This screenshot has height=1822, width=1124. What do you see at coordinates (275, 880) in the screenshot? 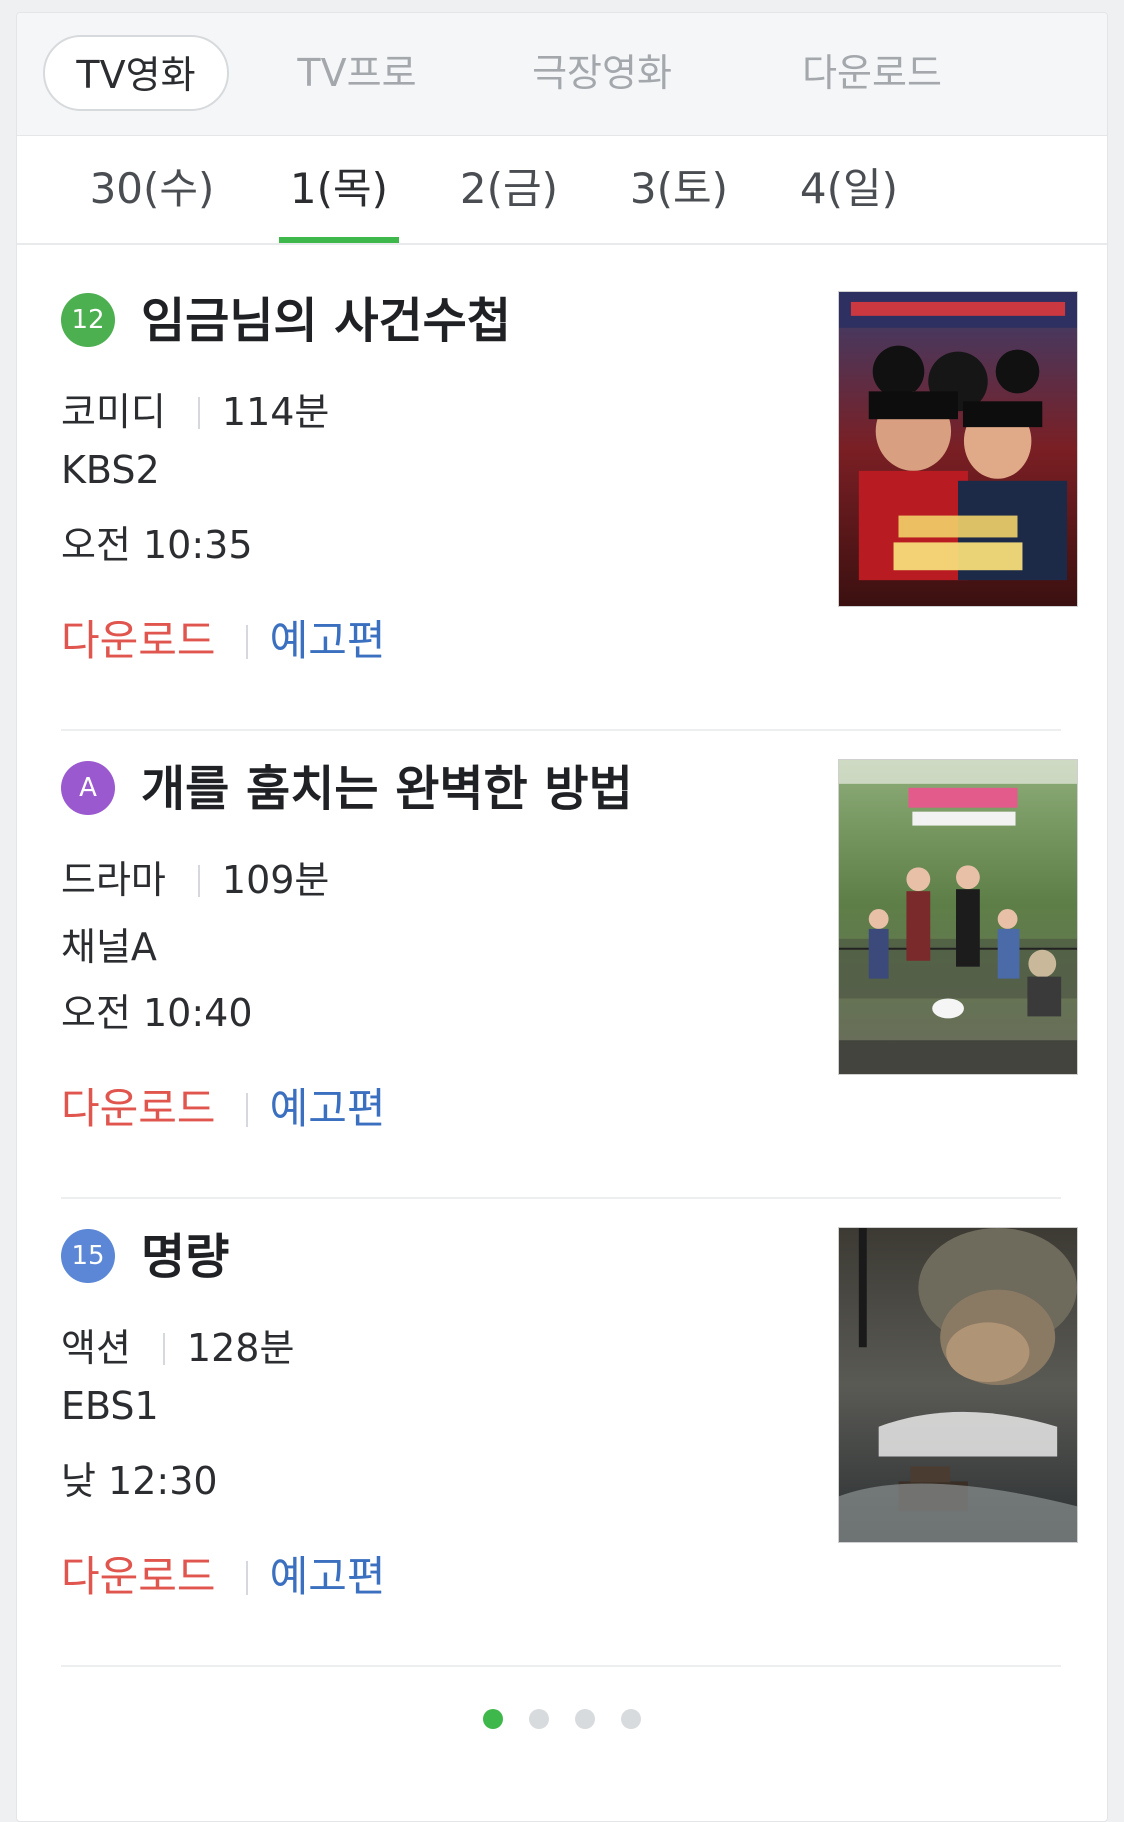
I see `movie-runtime: 109분` at bounding box center [275, 880].